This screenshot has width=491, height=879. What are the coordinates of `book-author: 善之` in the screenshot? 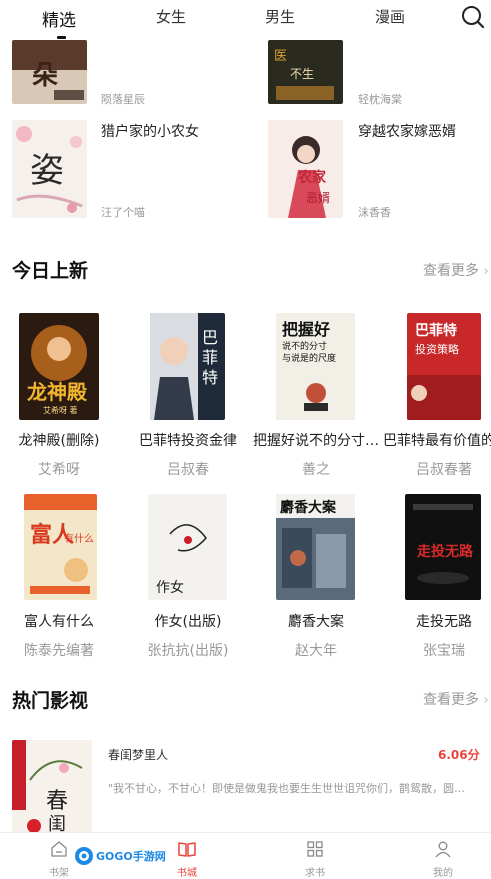 It's located at (316, 470).